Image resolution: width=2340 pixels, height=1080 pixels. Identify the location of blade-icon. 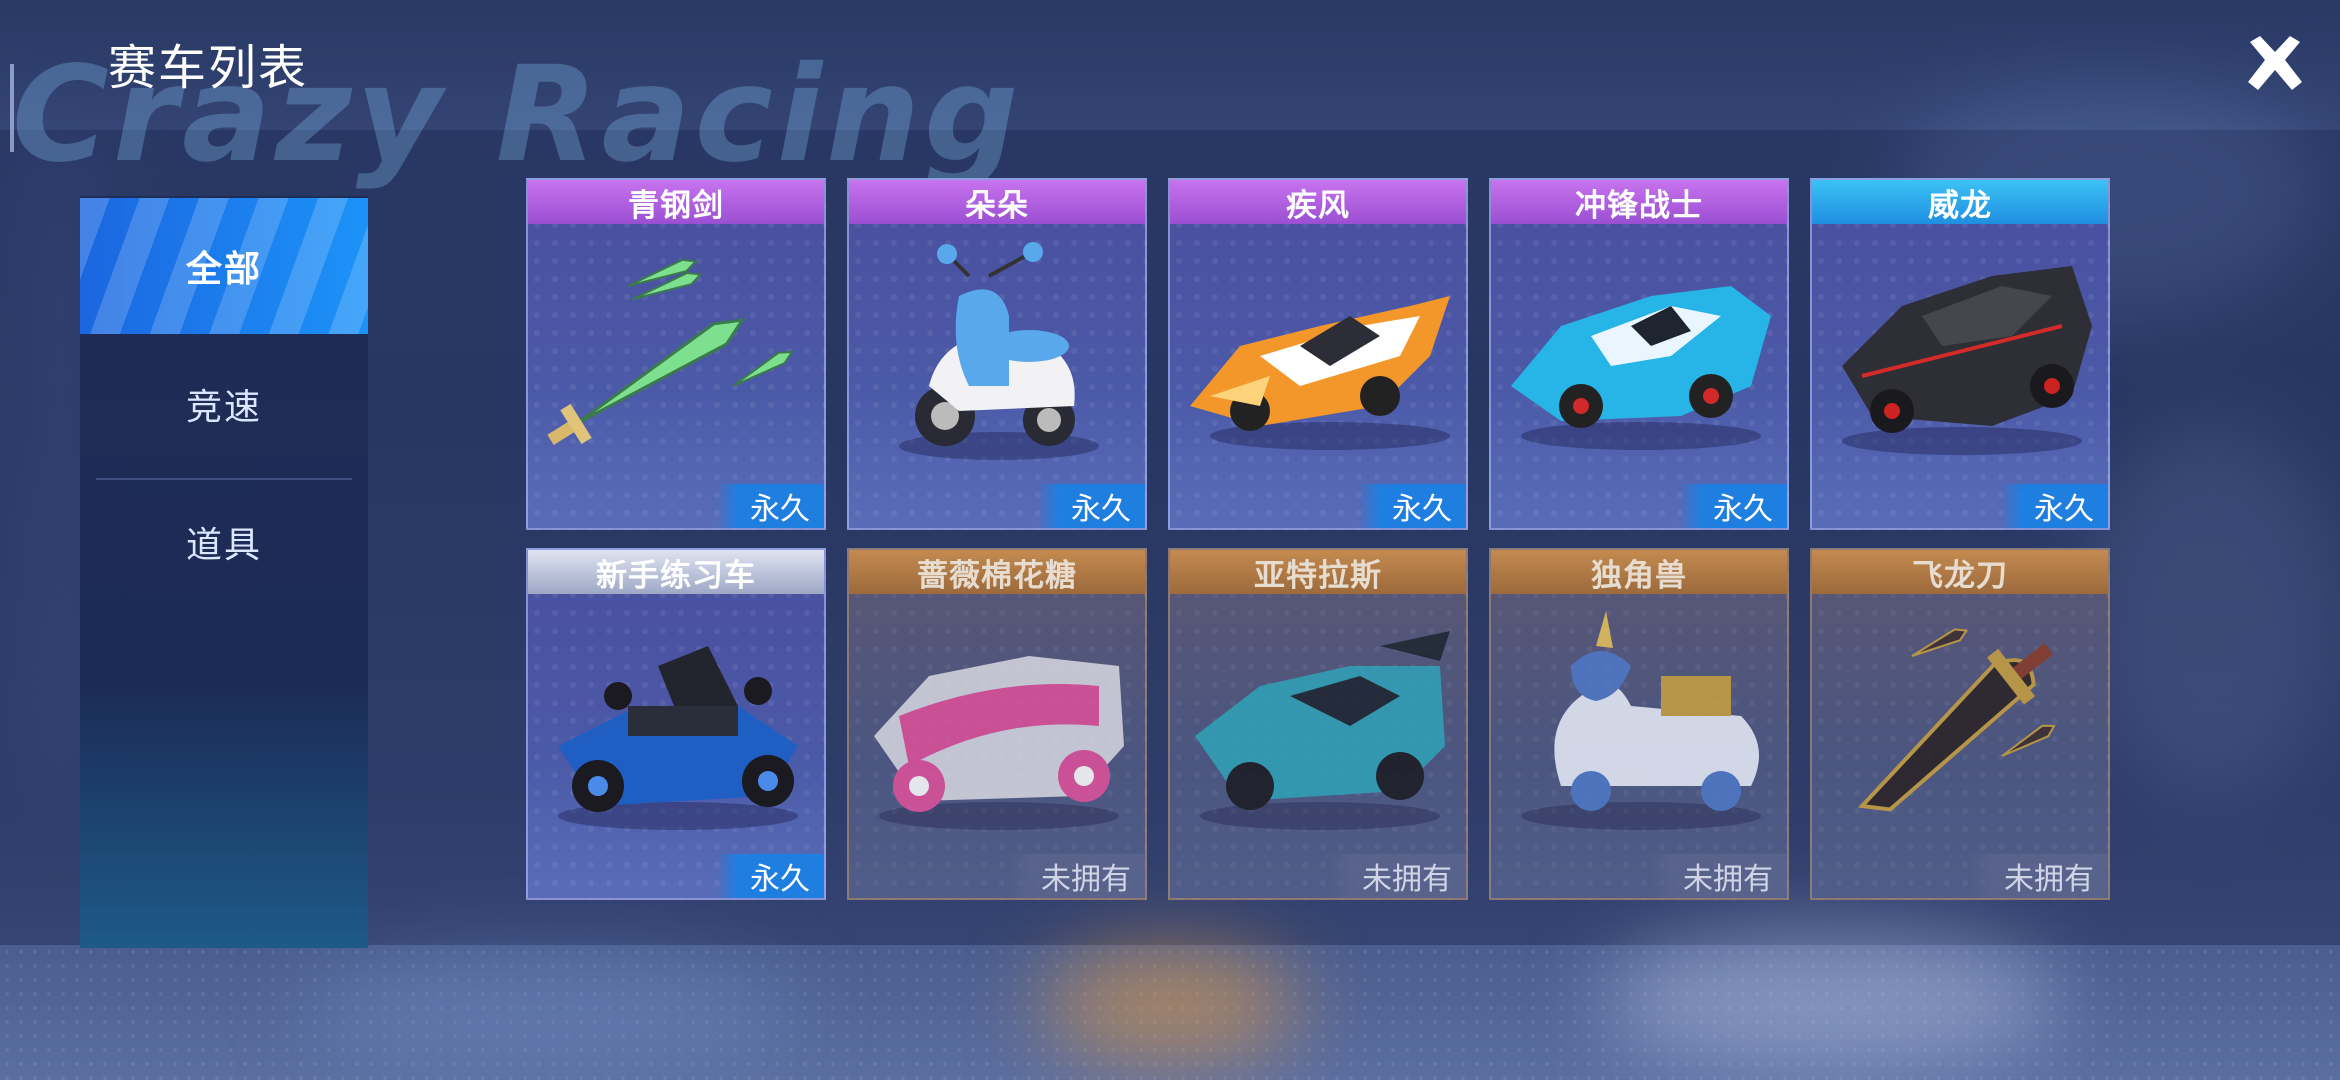
(1956, 720).